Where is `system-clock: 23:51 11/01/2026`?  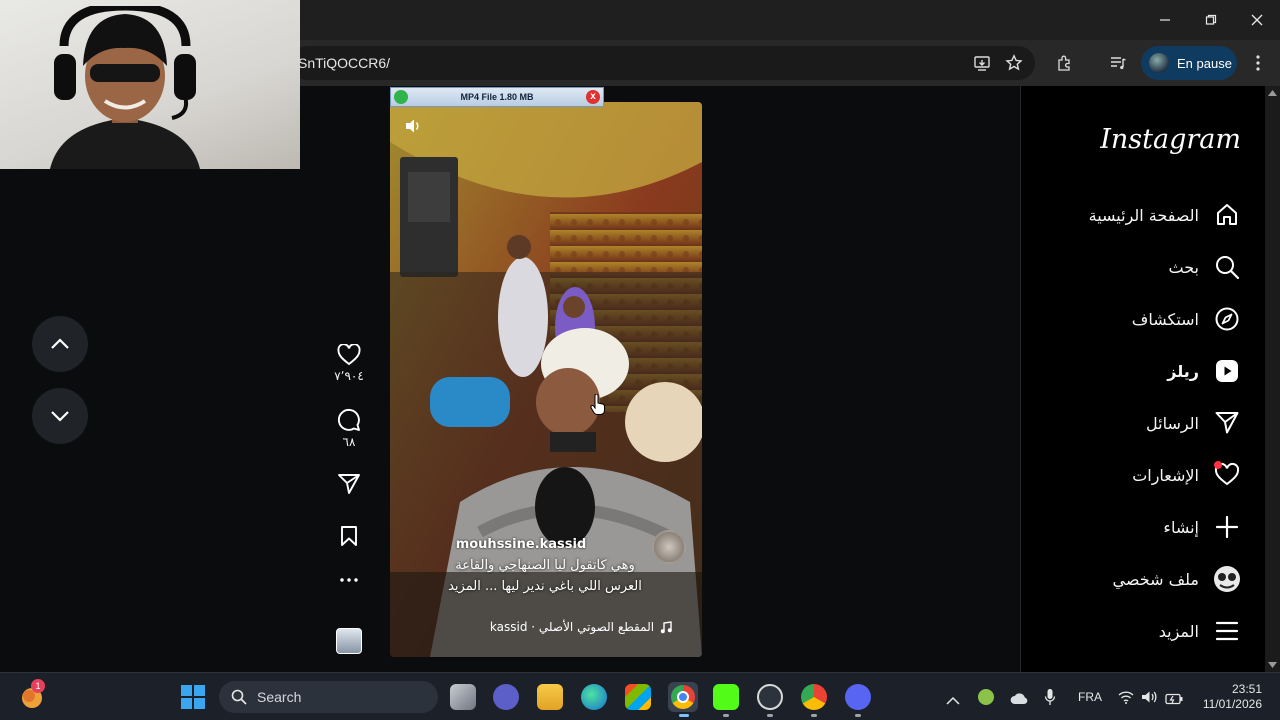
system-clock: 23:51 11/01/2026 is located at coordinates (1229, 697).